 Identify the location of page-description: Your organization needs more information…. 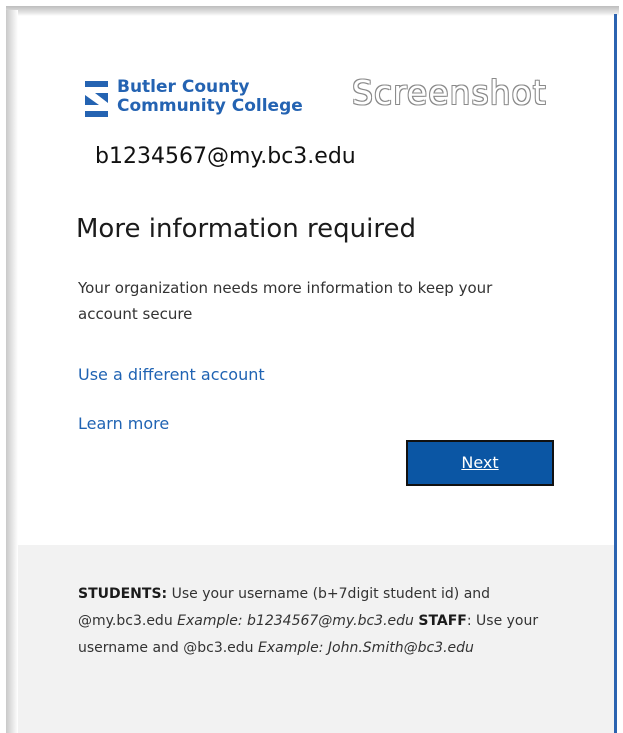
(285, 301).